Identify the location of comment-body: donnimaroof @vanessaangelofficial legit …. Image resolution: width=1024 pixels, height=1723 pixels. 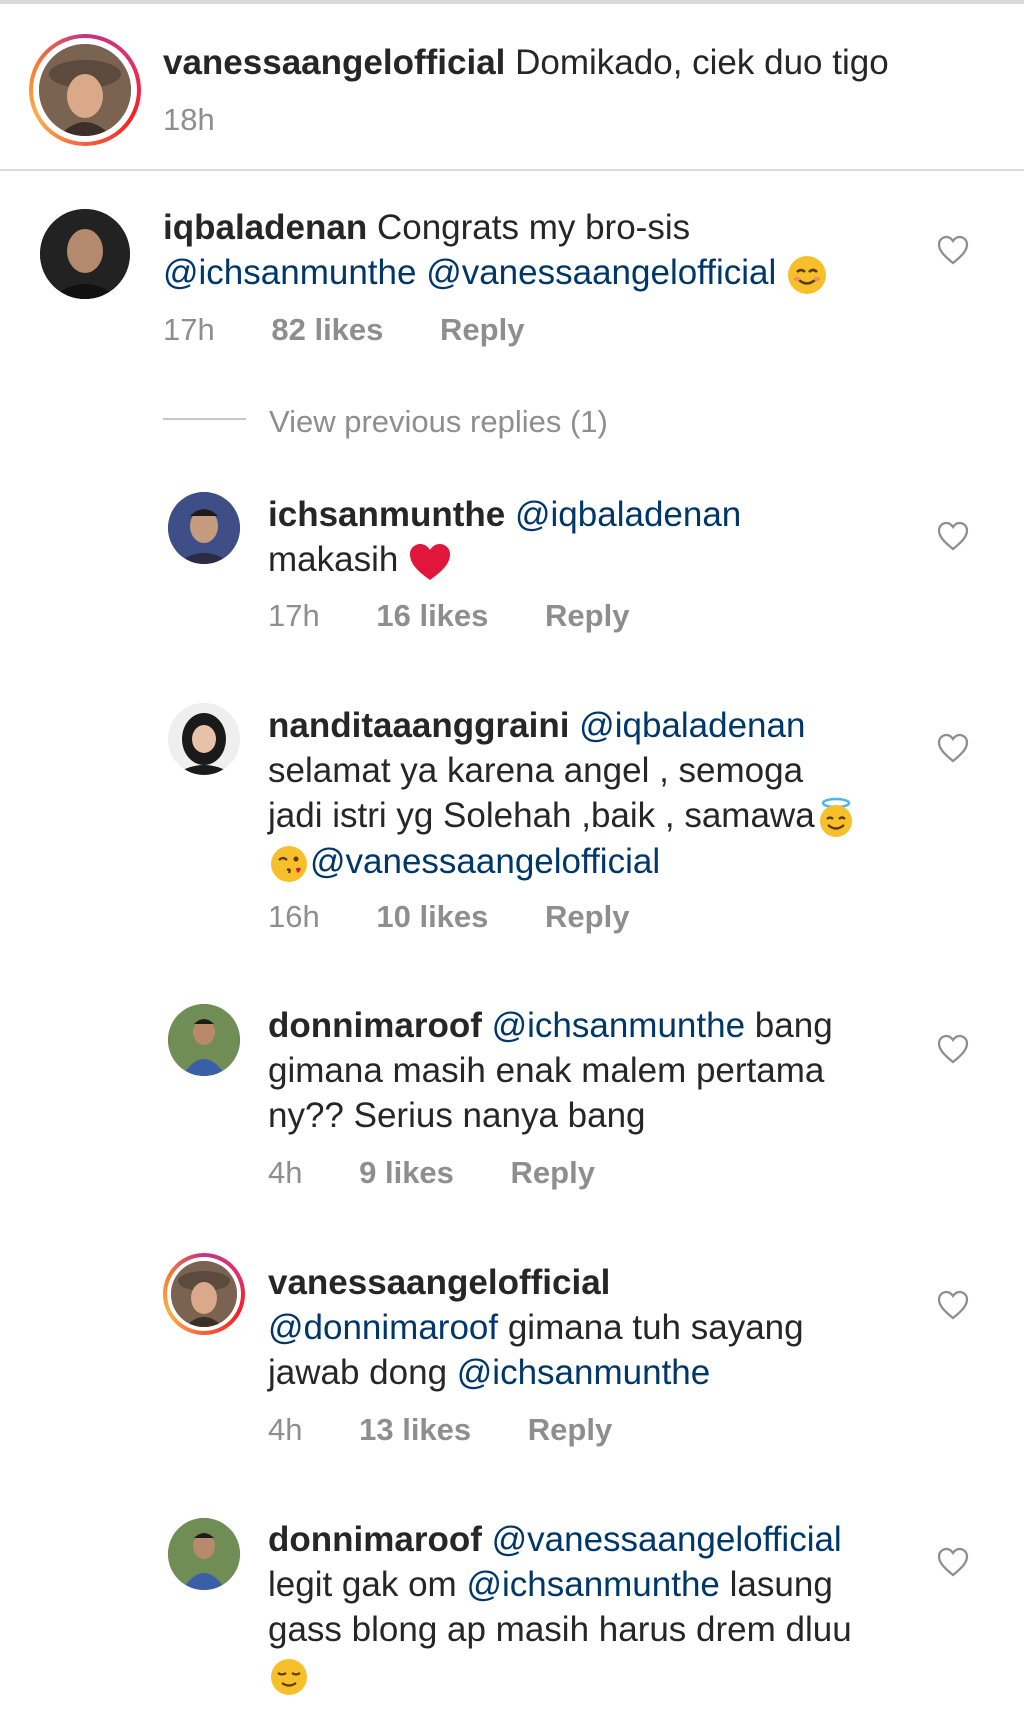
(638, 1607).